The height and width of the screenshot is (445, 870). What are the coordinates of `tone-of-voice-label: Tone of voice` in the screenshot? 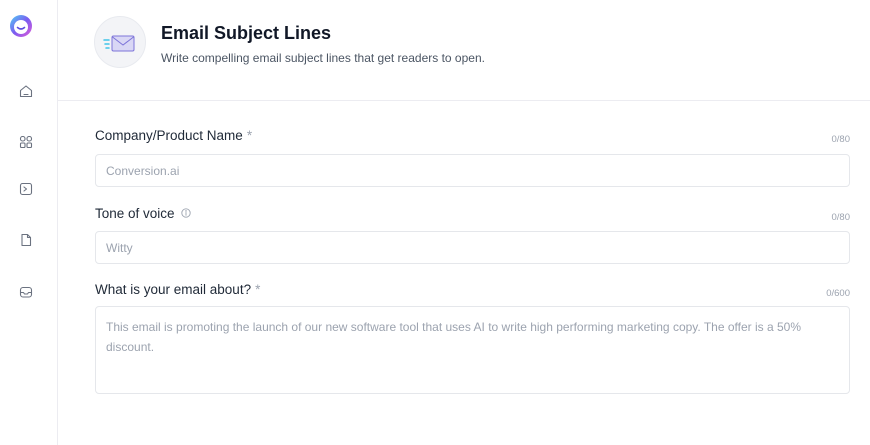 It's located at (143, 213).